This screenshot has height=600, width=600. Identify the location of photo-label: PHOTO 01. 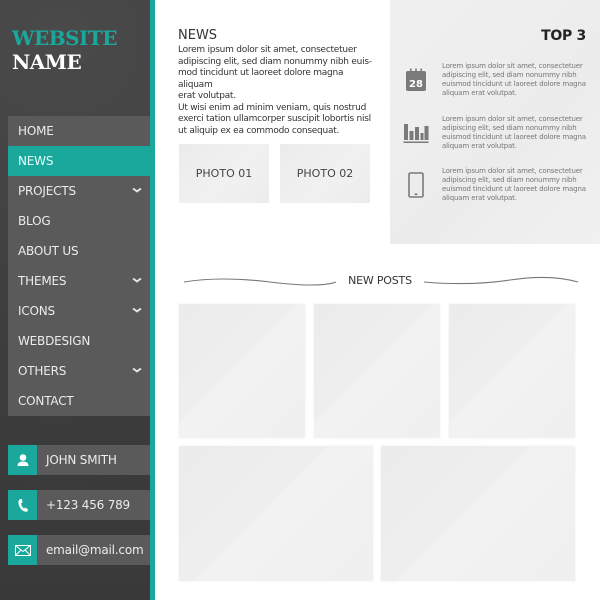
(224, 173).